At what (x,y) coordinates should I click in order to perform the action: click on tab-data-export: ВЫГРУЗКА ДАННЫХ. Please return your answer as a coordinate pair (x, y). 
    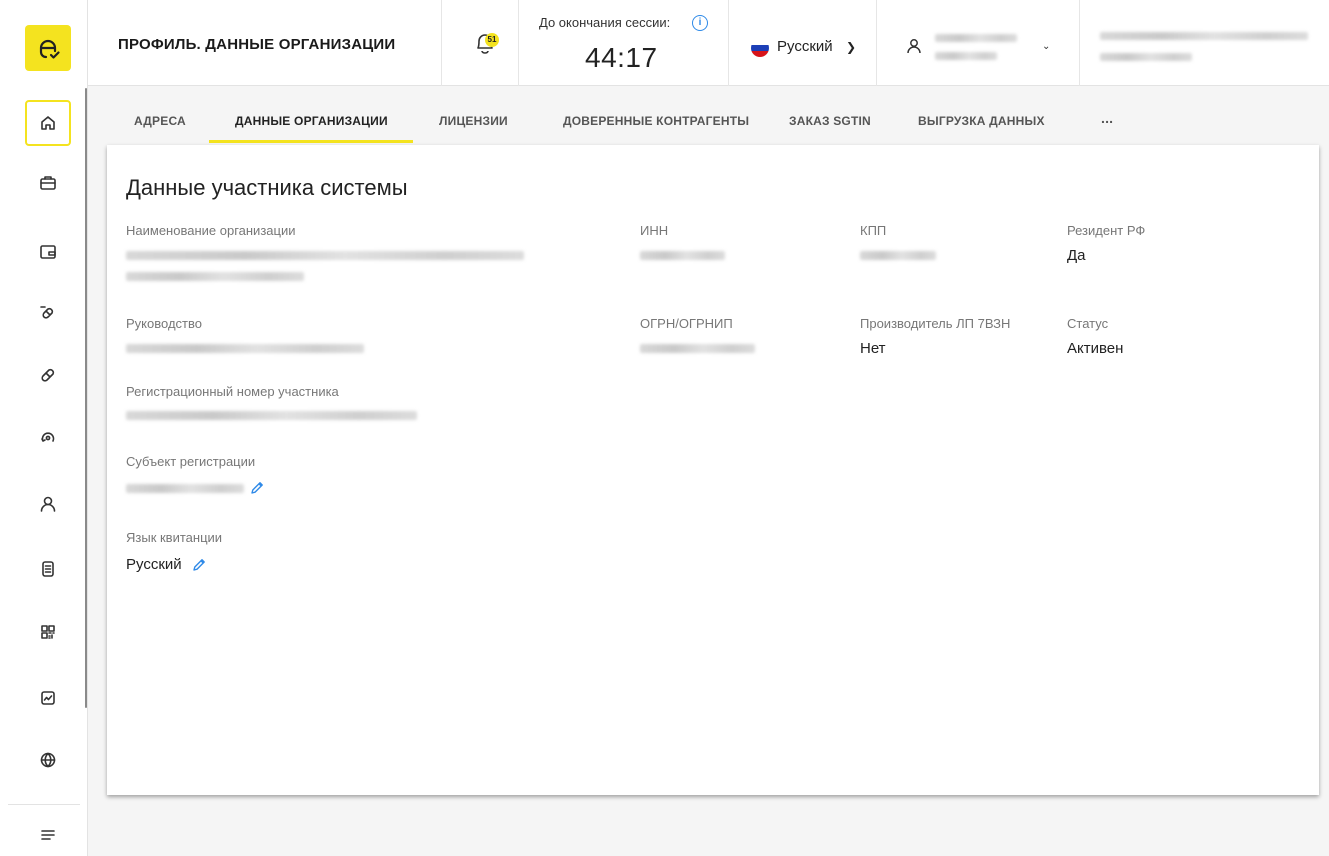
    Looking at the image, I should click on (981, 121).